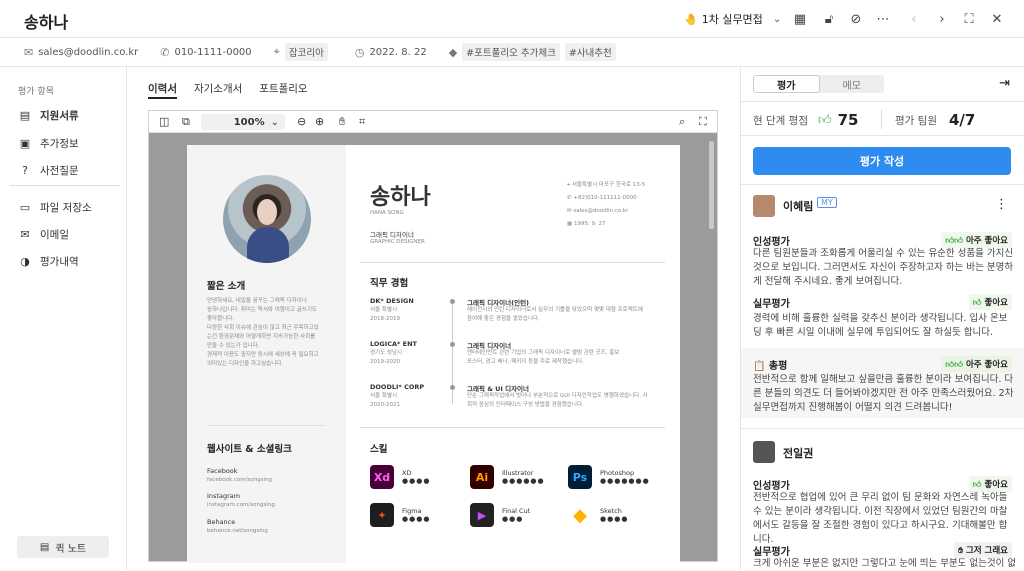 The width and height of the screenshot is (1024, 571). What do you see at coordinates (276, 51) in the screenshot?
I see `location-pin-icon: ⌖` at bounding box center [276, 51].